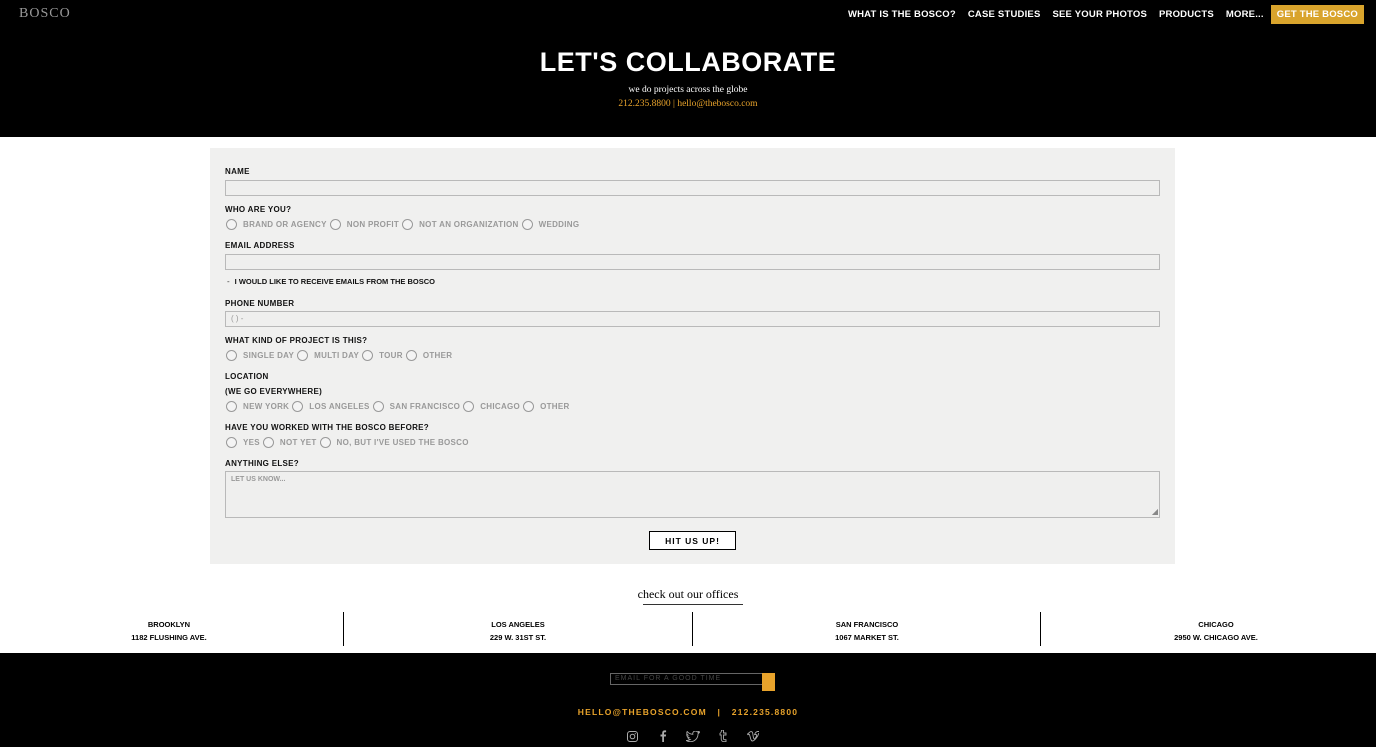 This screenshot has height=747, width=1376. I want to click on office-address: 1182 FLUSHING AVE., so click(169, 637).